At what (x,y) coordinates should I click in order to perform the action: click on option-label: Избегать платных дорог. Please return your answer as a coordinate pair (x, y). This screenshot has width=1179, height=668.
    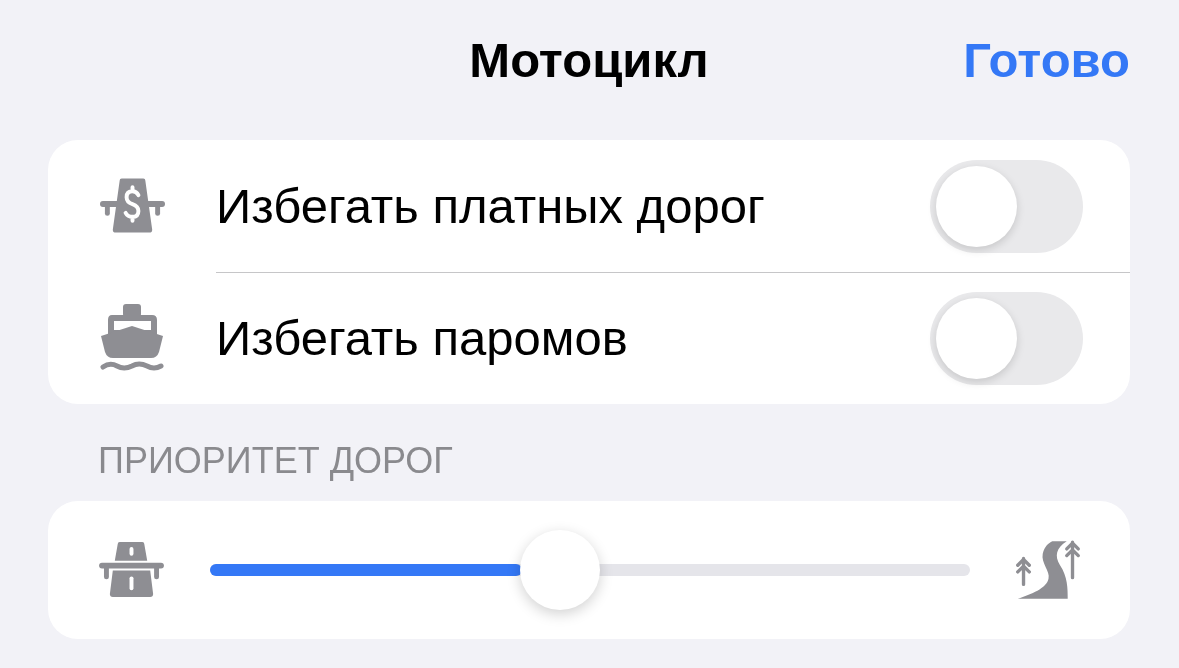
    Looking at the image, I should click on (490, 206).